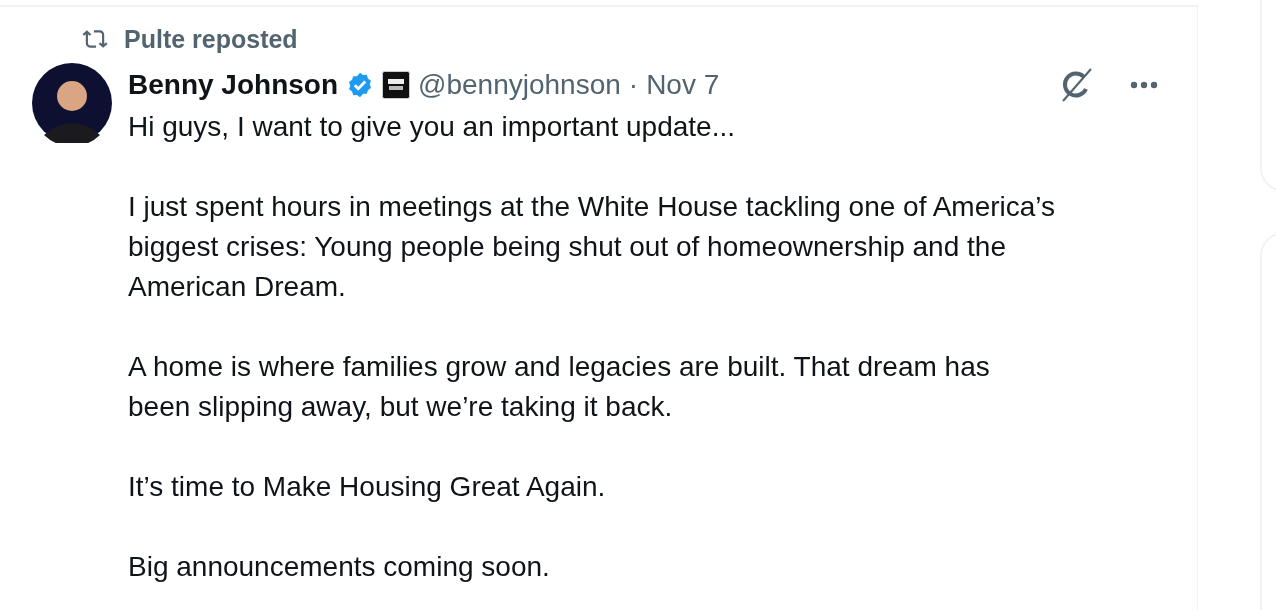  What do you see at coordinates (367, 487) in the screenshot?
I see `post-paragraph: It’s time to Make Housing Great Again.` at bounding box center [367, 487].